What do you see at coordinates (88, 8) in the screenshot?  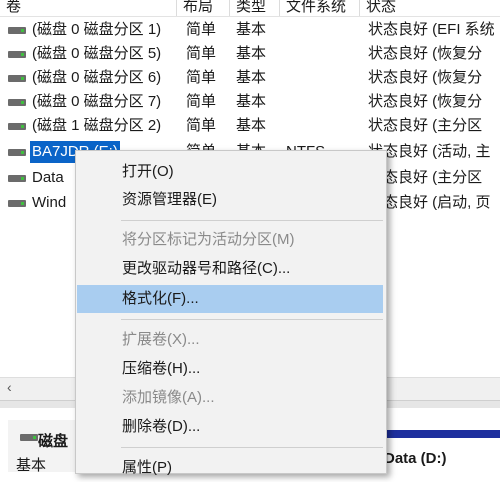 I see `column-header-volume: 卷` at bounding box center [88, 8].